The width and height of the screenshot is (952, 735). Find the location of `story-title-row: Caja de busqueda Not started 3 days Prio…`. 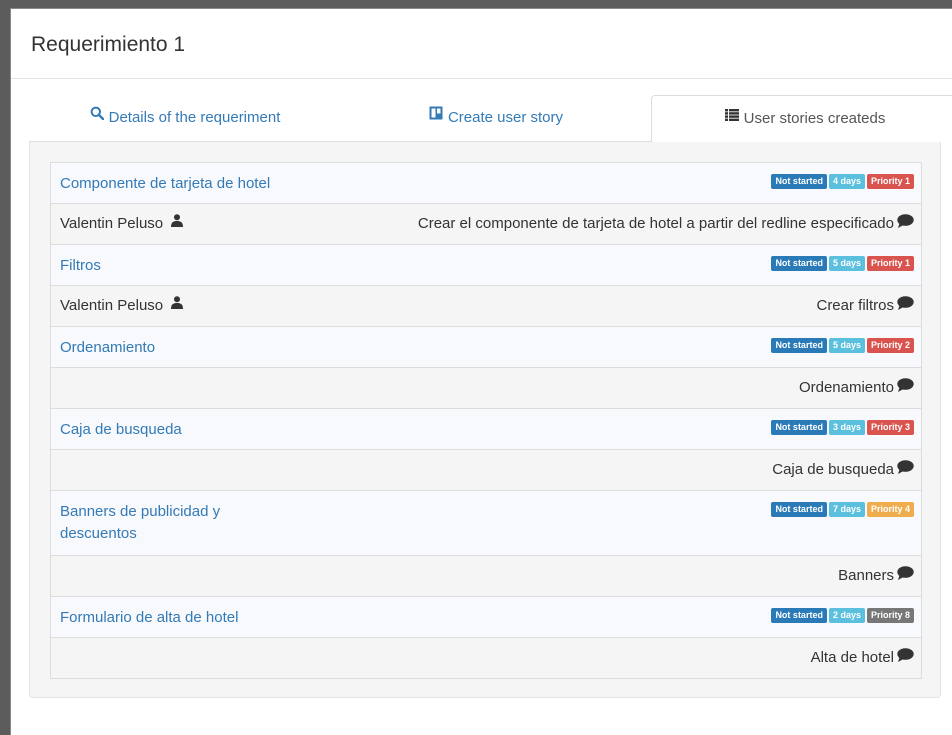

story-title-row: Caja de busqueda Not started 3 days Prio… is located at coordinates (486, 428).